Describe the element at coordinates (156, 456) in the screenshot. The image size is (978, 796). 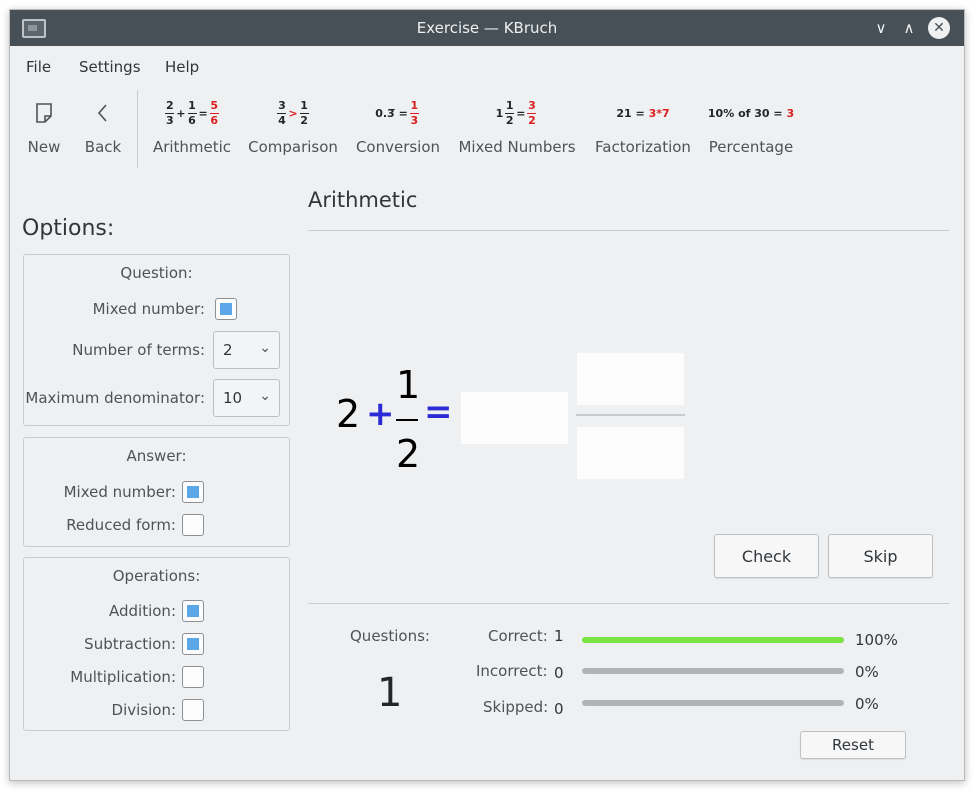
I see `answer-group-title: Answer:` at that location.